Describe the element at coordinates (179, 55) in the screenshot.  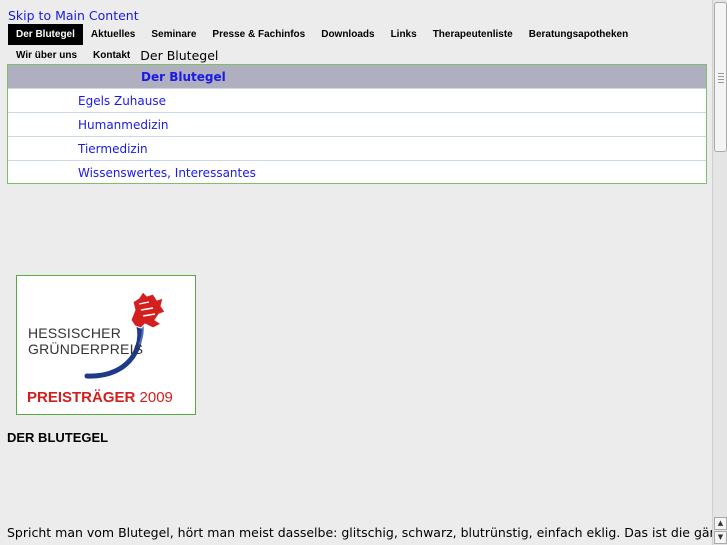
I see `breadcrumb-current: Der Blutegel` at that location.